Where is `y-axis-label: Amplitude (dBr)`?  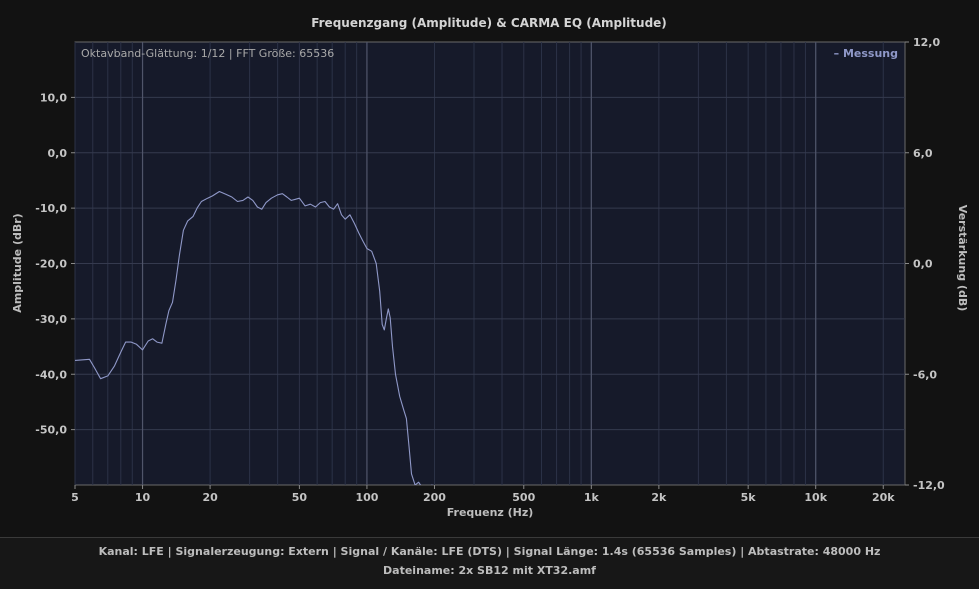 y-axis-label: Amplitude (dBr) is located at coordinates (17, 262).